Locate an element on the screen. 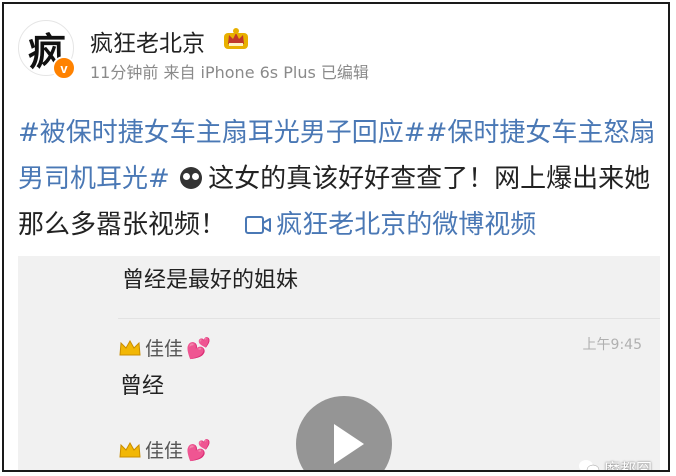  message-sender-2: 佳佳 is located at coordinates (164, 451).